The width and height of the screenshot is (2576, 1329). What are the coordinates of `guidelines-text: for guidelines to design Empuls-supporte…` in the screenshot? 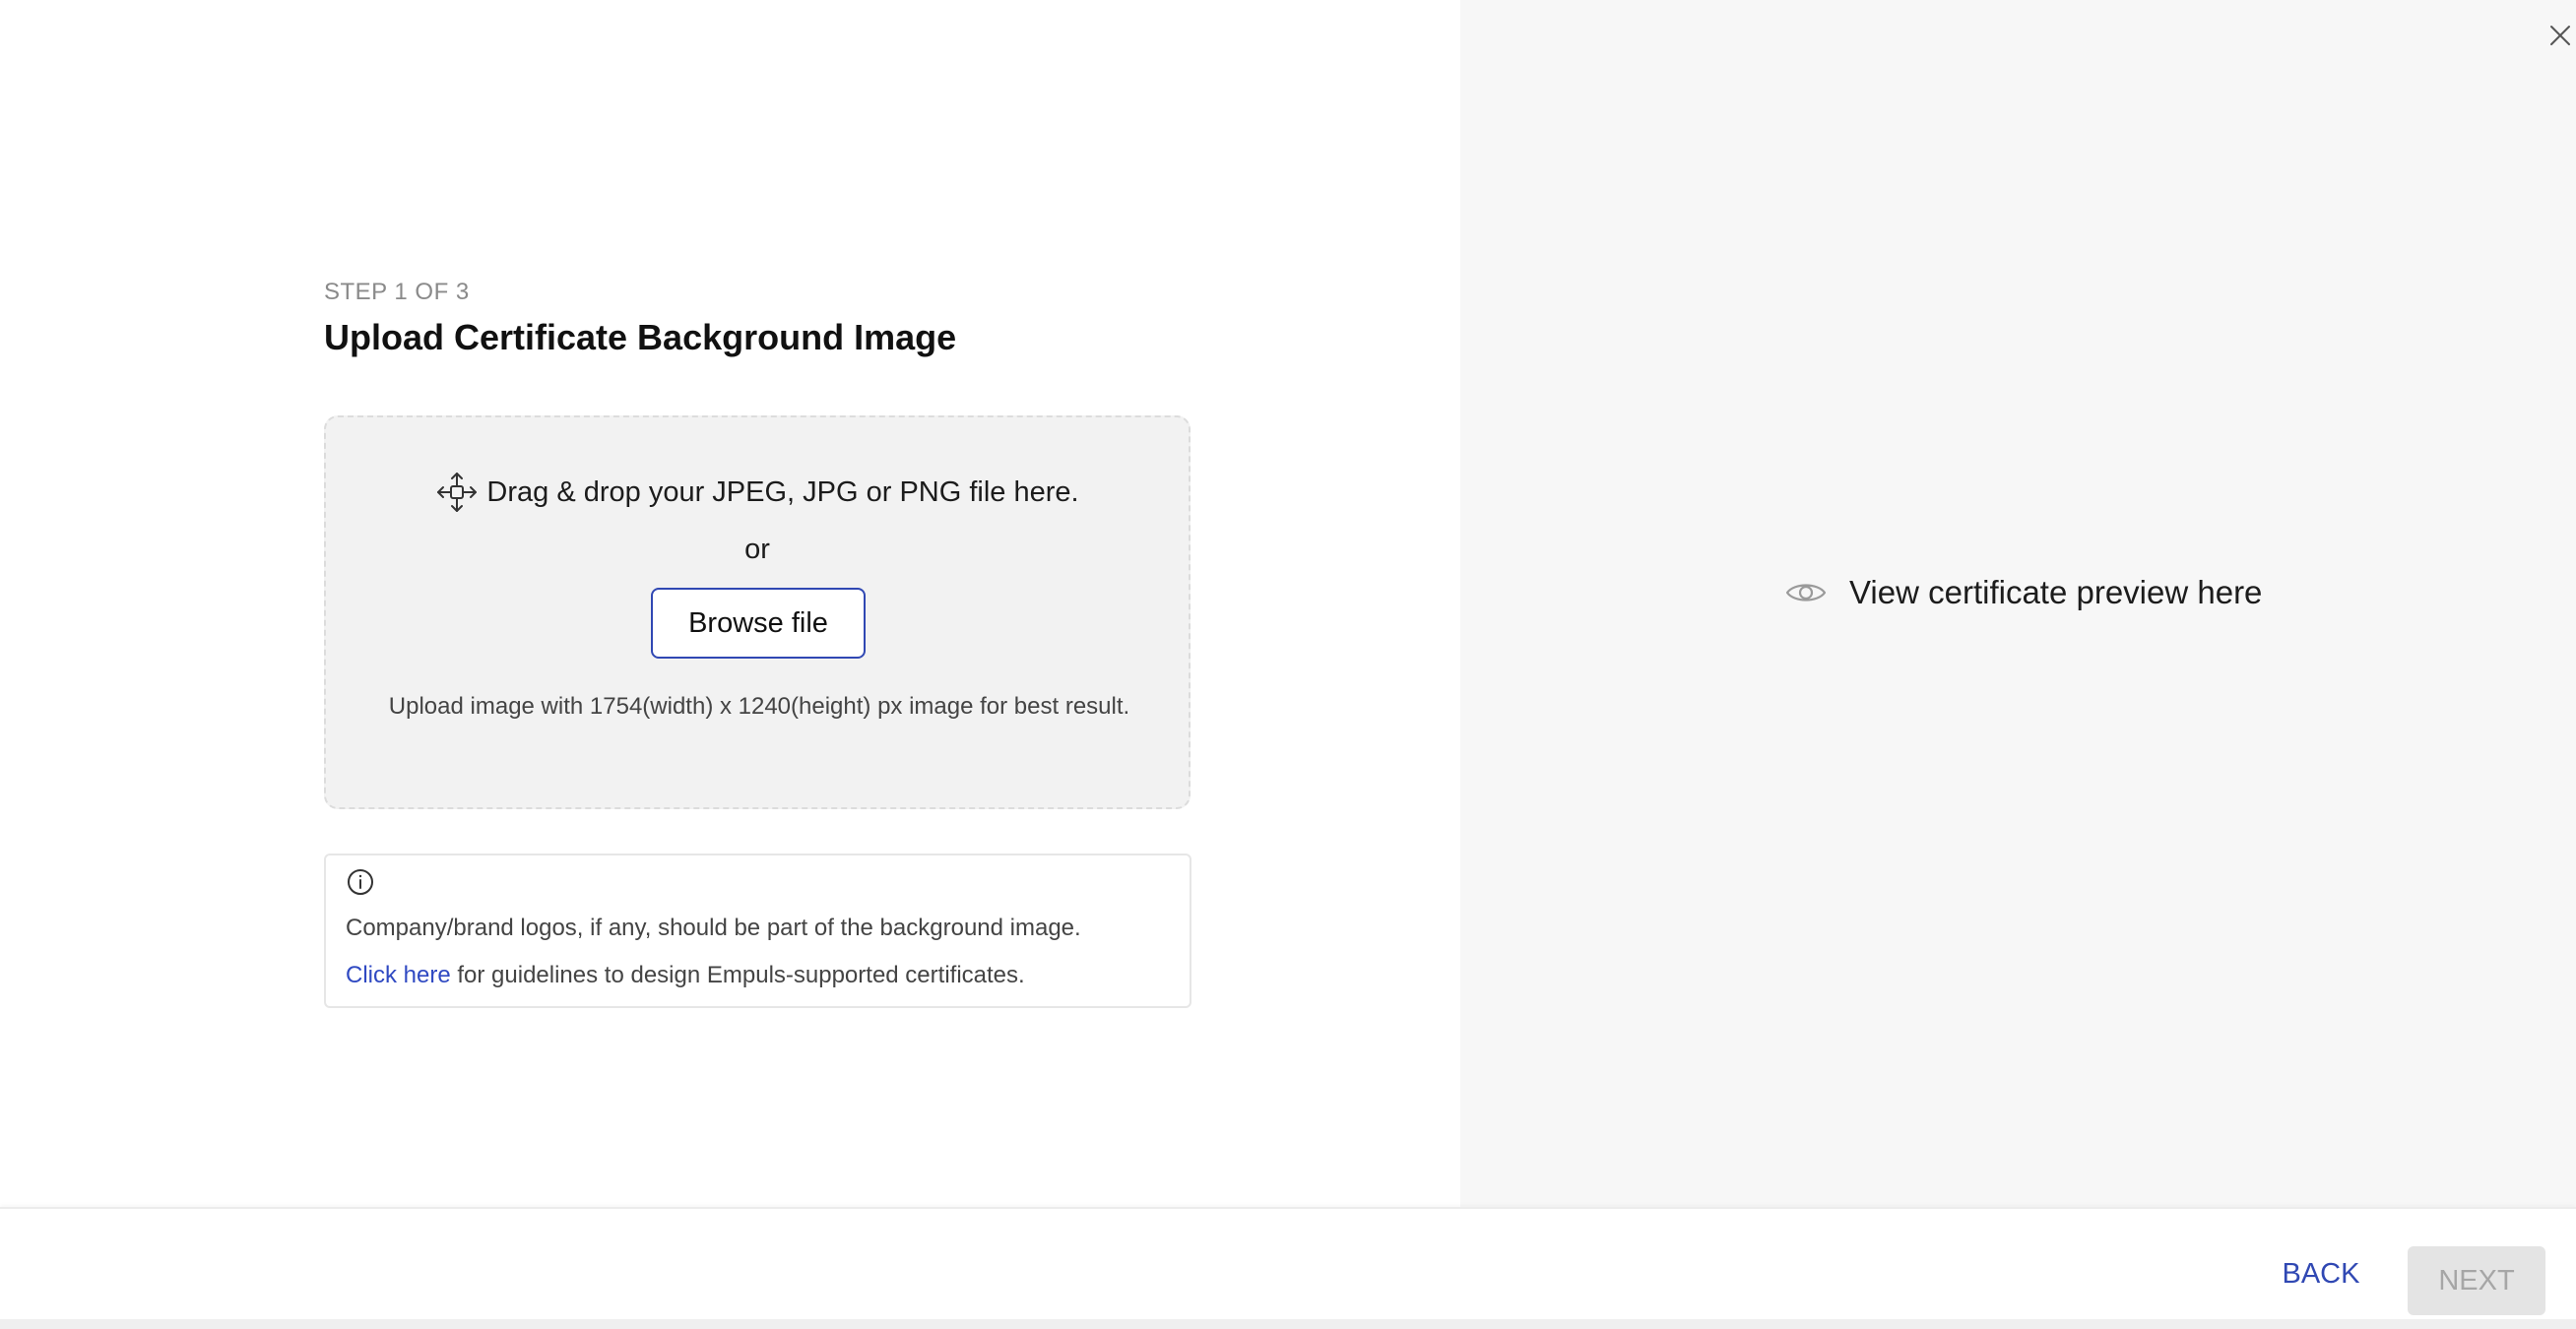 It's located at (737, 975).